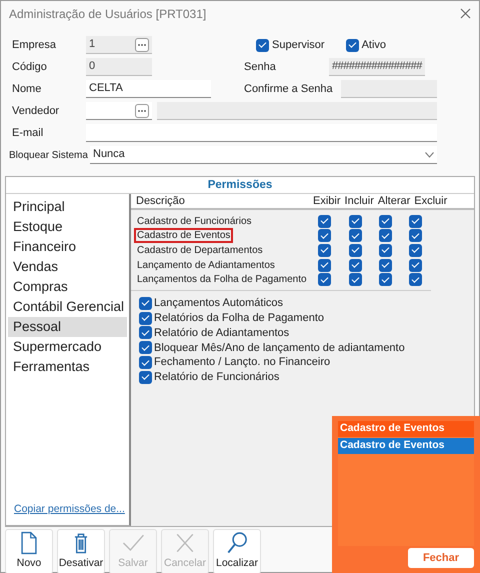 The height and width of the screenshot is (573, 480). I want to click on option-label: Bloquear Mês/Ano de lançamento de adiantamento, so click(279, 348).